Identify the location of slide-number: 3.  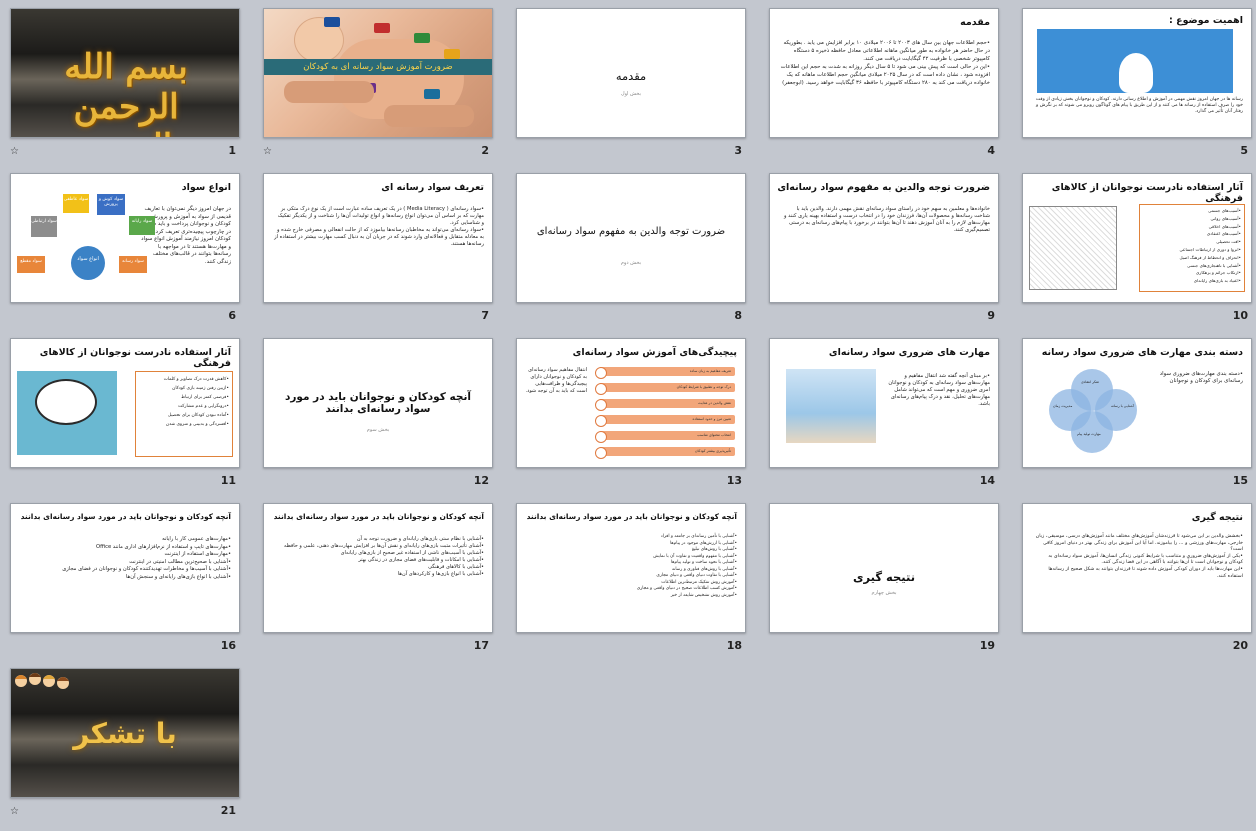
(738, 150).